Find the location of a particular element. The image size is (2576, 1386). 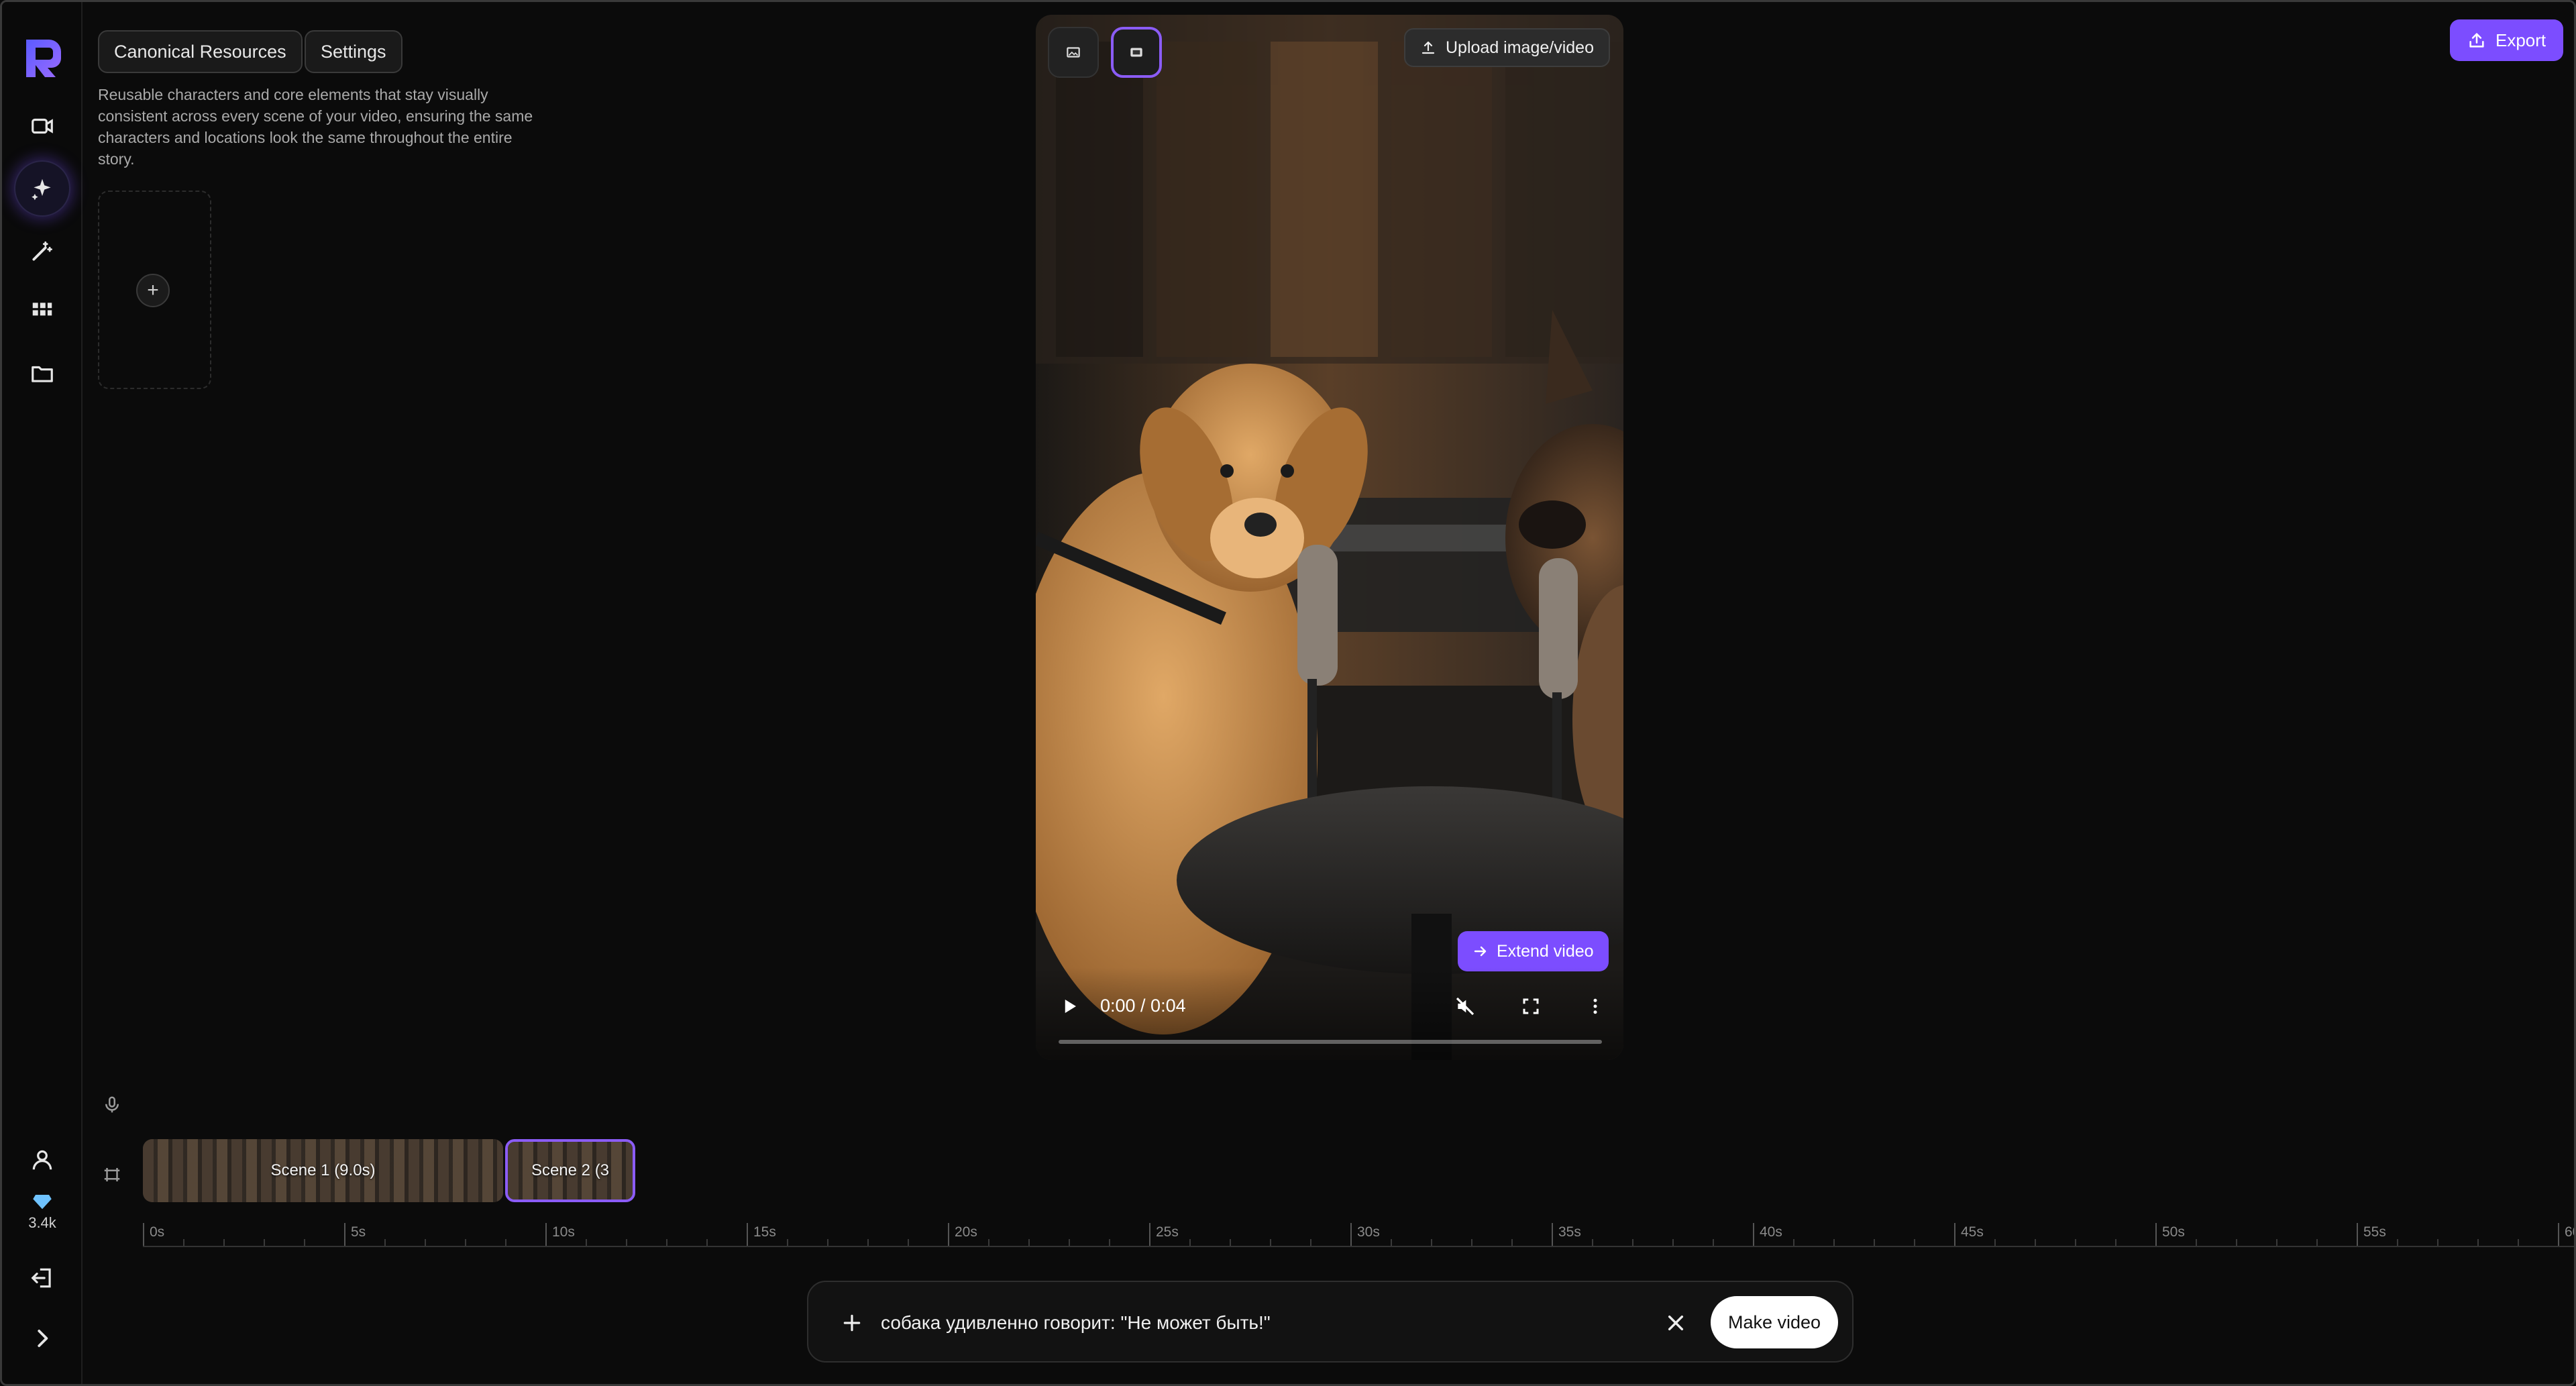

sidebar-item-account is located at coordinates (42, 1160).